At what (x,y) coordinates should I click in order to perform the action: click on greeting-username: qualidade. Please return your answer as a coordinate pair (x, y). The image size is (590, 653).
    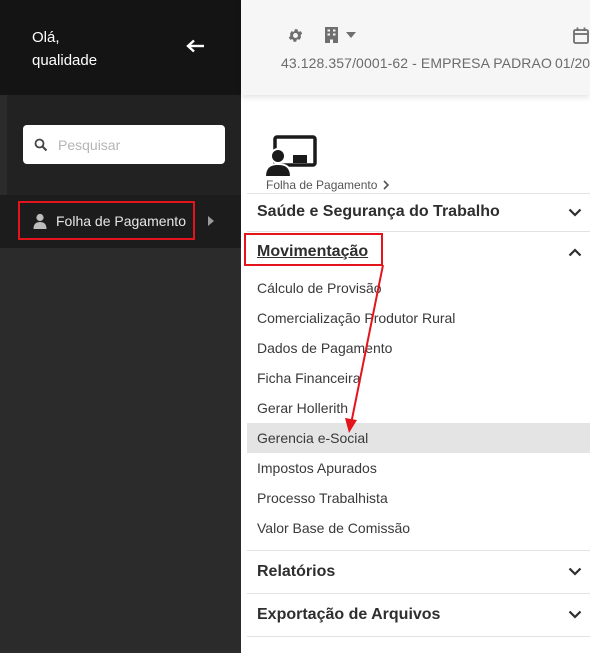
    Looking at the image, I should click on (65, 60).